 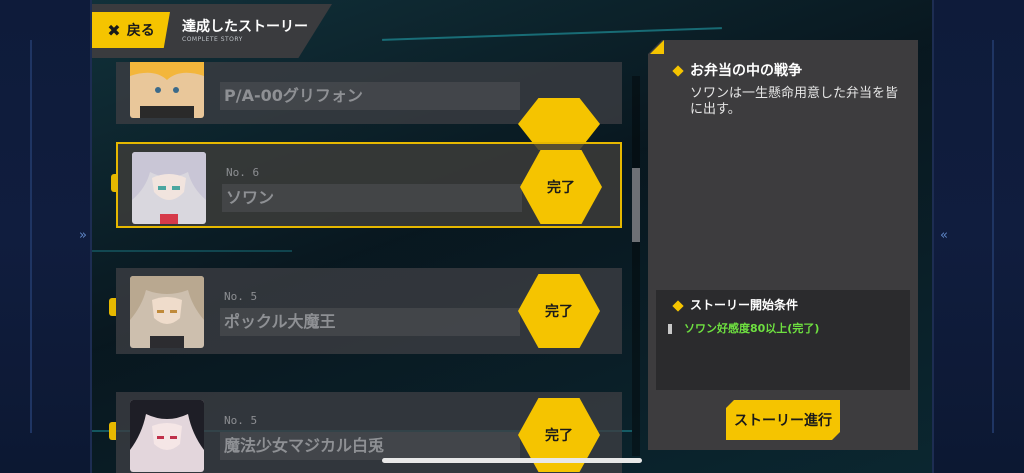 I want to click on condition-item: ソワン好感度80以上(完了), so click(x=743, y=328).